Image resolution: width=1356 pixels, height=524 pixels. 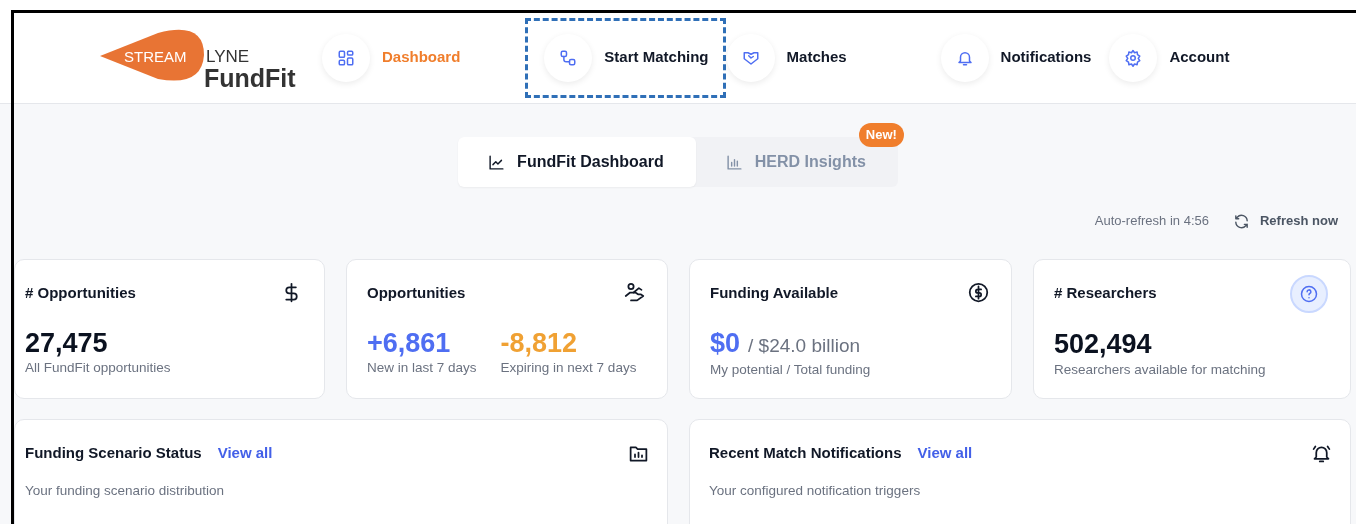 I want to click on help-icon, so click(x=1309, y=294).